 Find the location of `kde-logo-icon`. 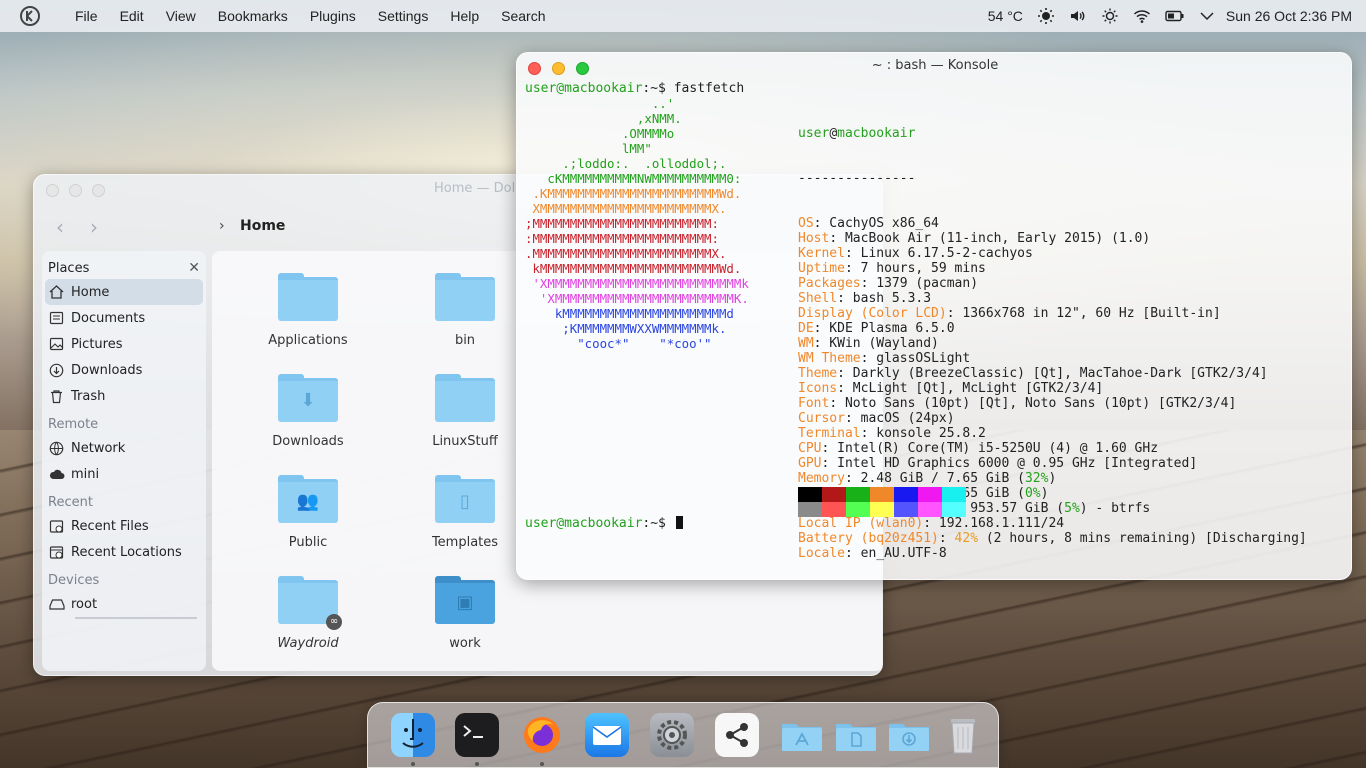

kde-logo-icon is located at coordinates (30, 16).